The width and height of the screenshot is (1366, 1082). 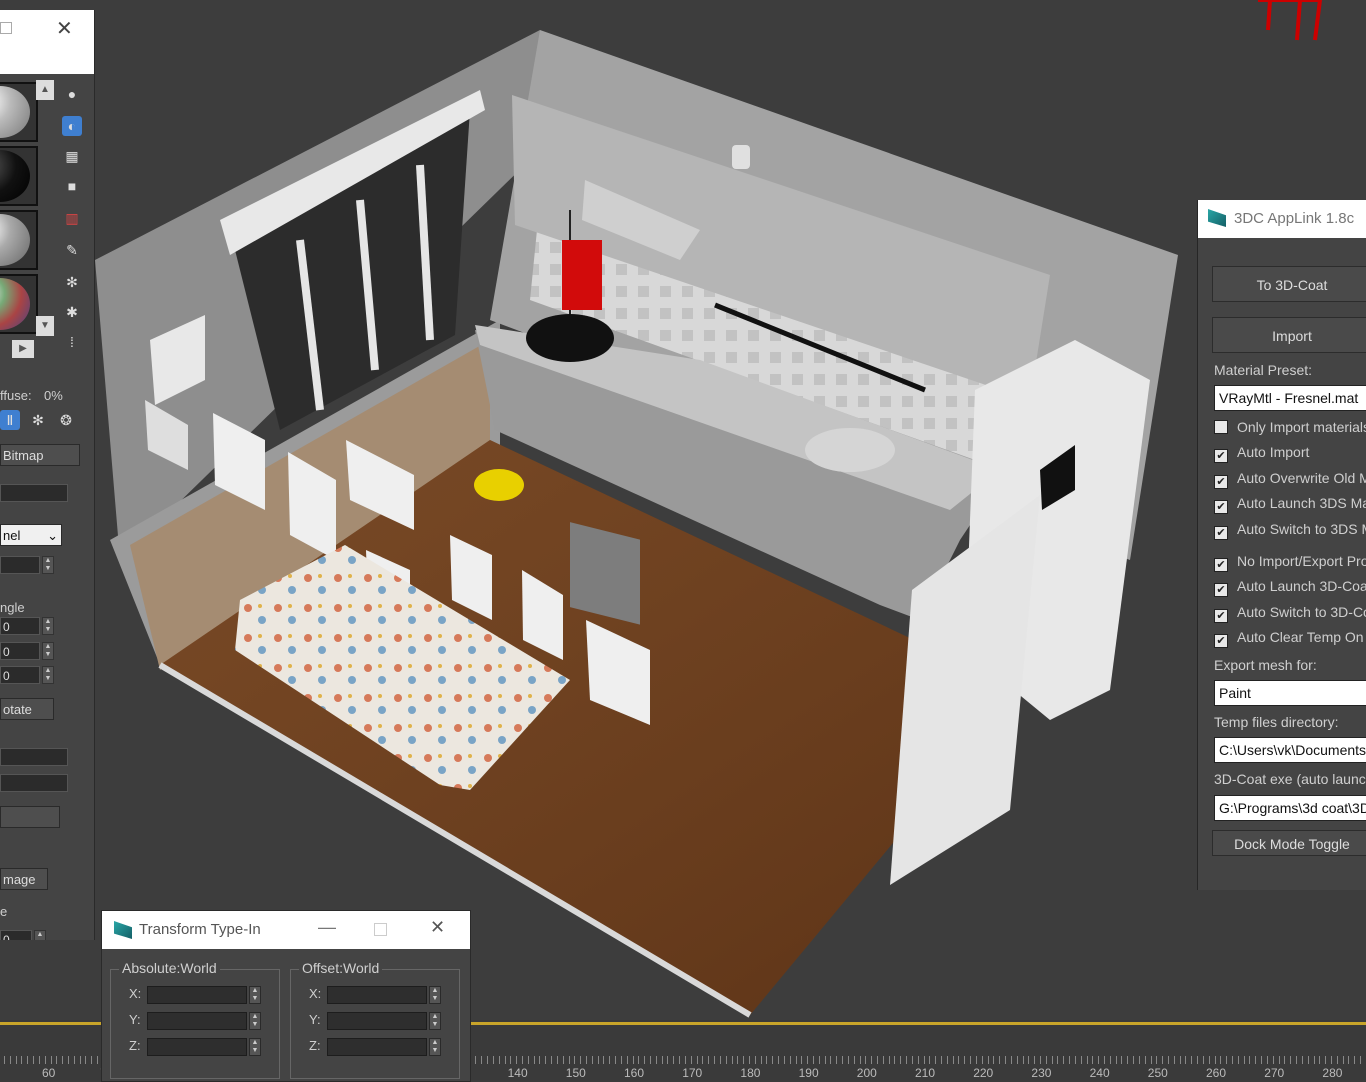 What do you see at coordinates (1290, 563) in the screenshot?
I see `checkbox-no-import-export: ✔No Import/Export Pro` at bounding box center [1290, 563].